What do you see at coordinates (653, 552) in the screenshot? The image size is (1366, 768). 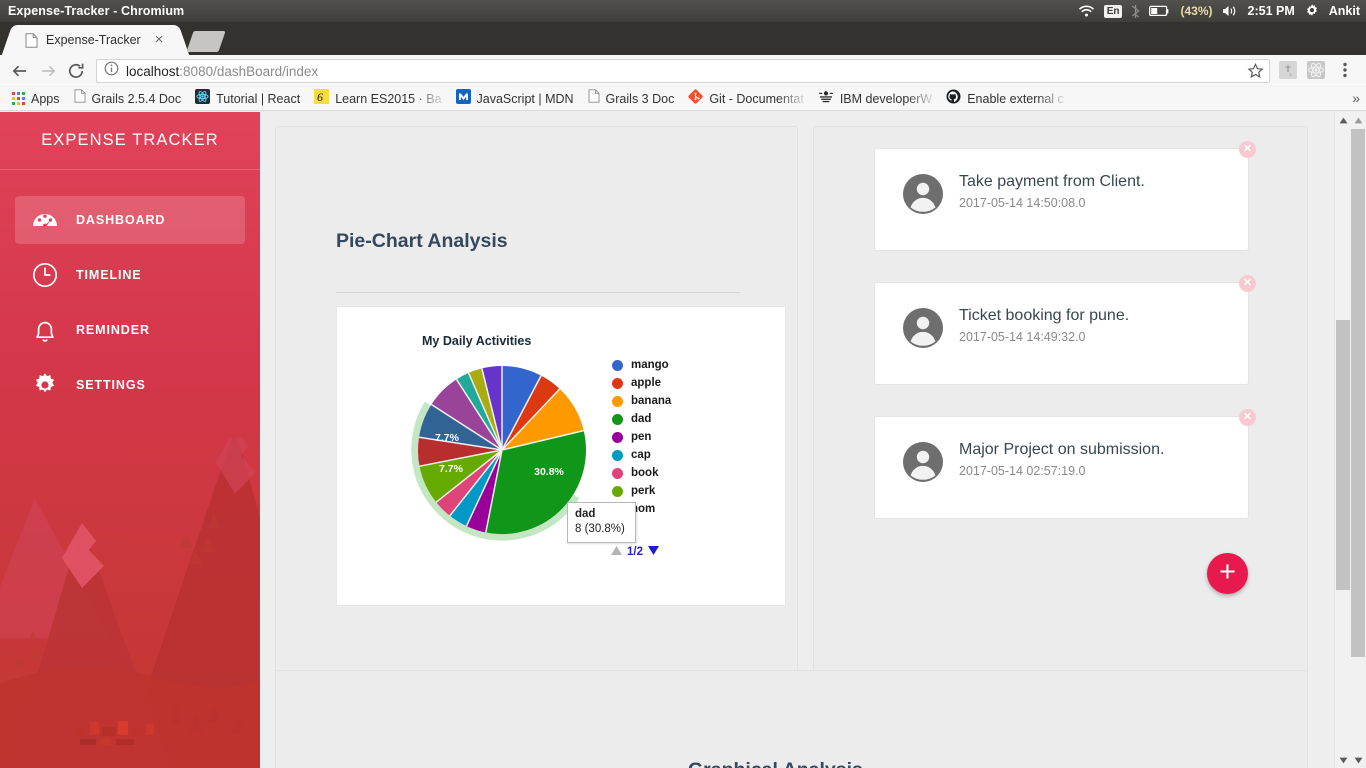 I see `triangle-down-icon` at bounding box center [653, 552].